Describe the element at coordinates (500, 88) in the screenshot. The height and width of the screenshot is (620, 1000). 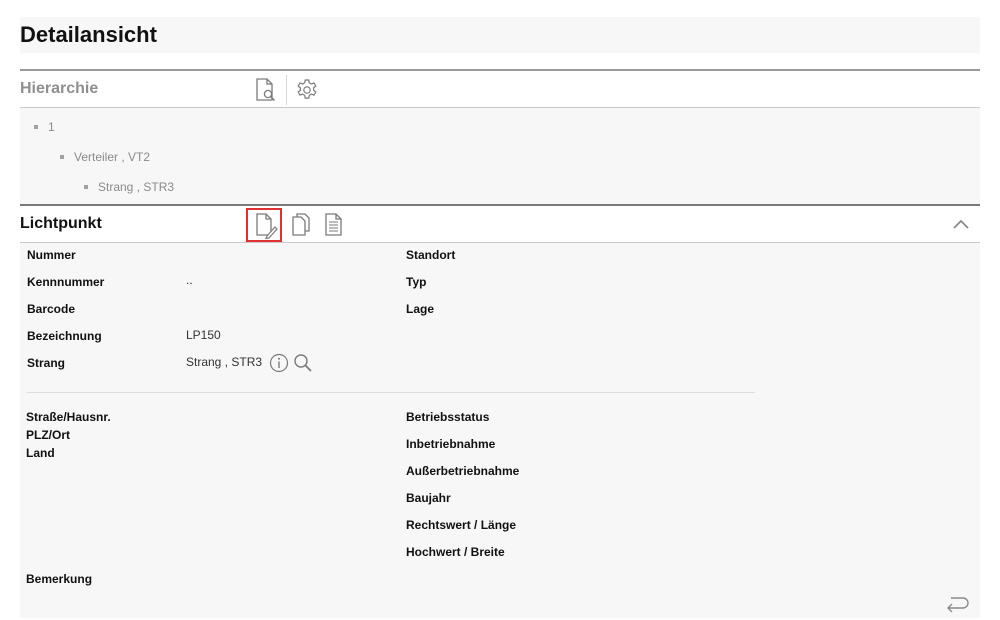
I see `hierarchy-header: Hierarchie` at that location.